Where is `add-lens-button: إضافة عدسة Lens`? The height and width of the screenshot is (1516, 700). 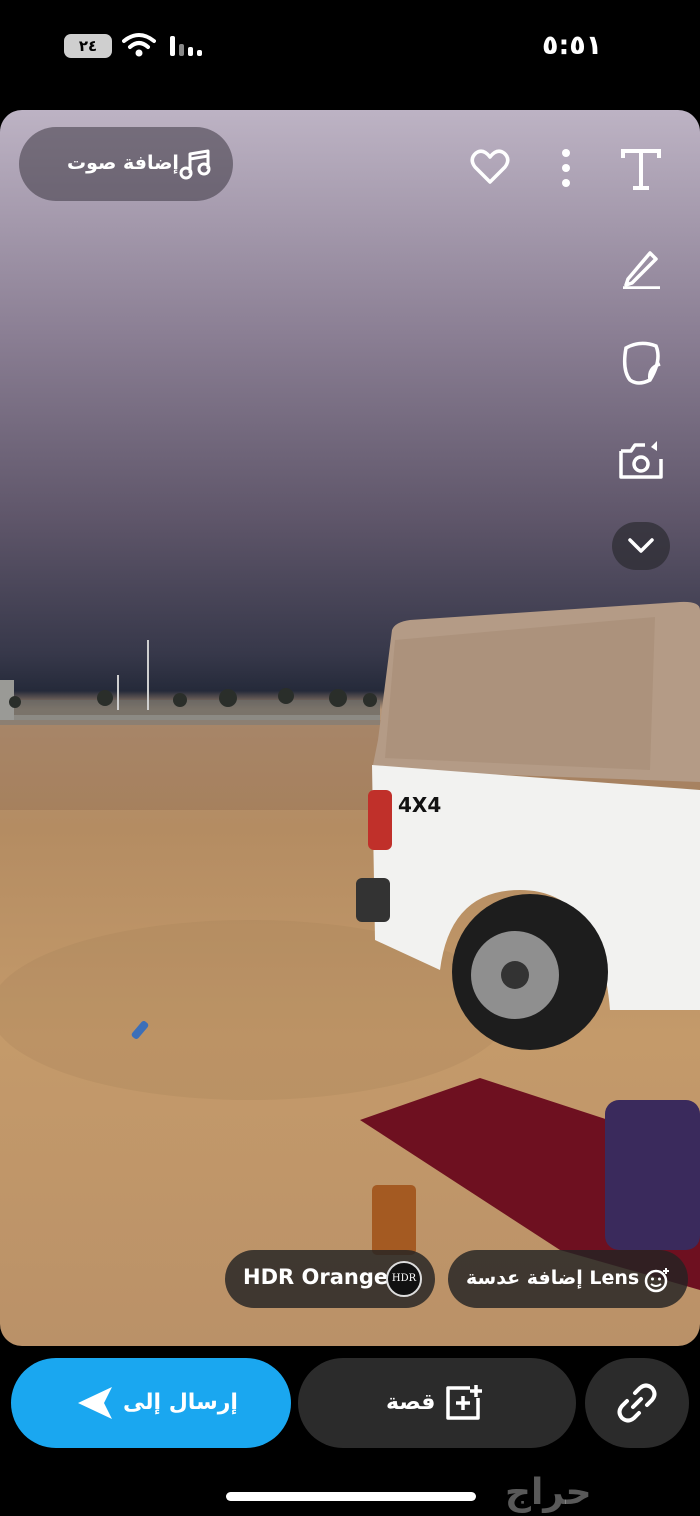 add-lens-button: إضافة عدسة Lens is located at coordinates (568, 1279).